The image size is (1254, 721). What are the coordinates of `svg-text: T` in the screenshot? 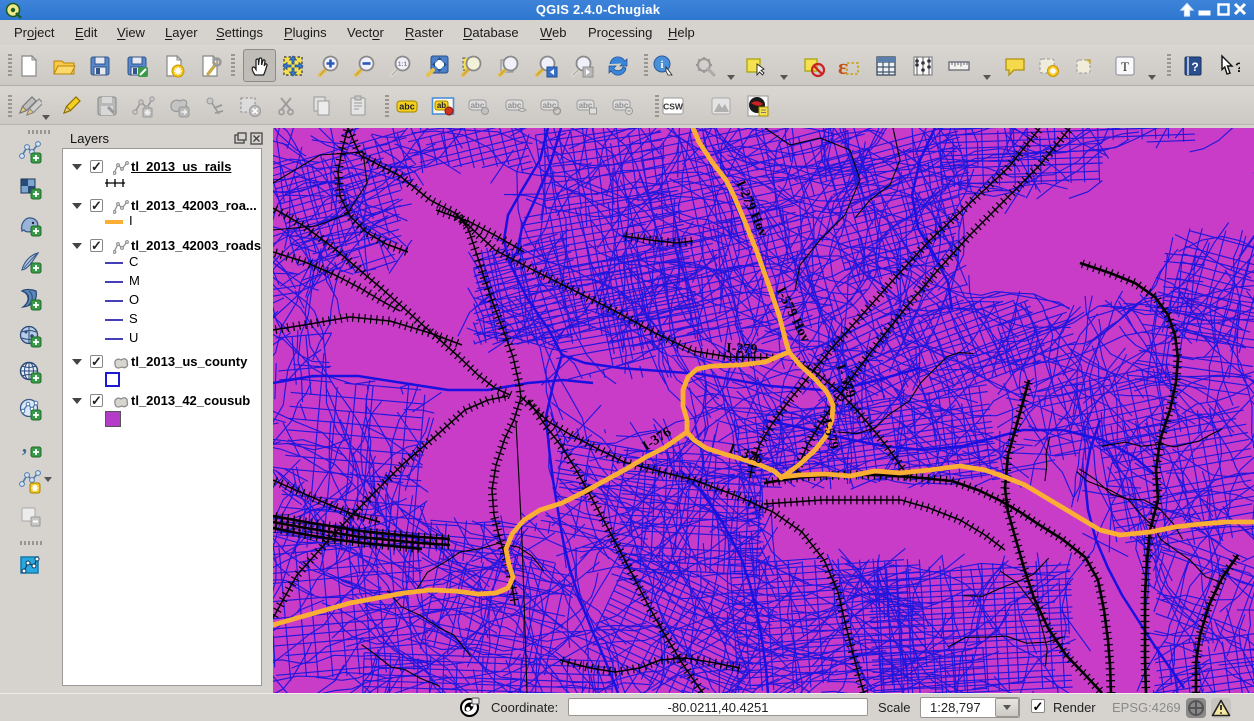 It's located at (1125, 66).